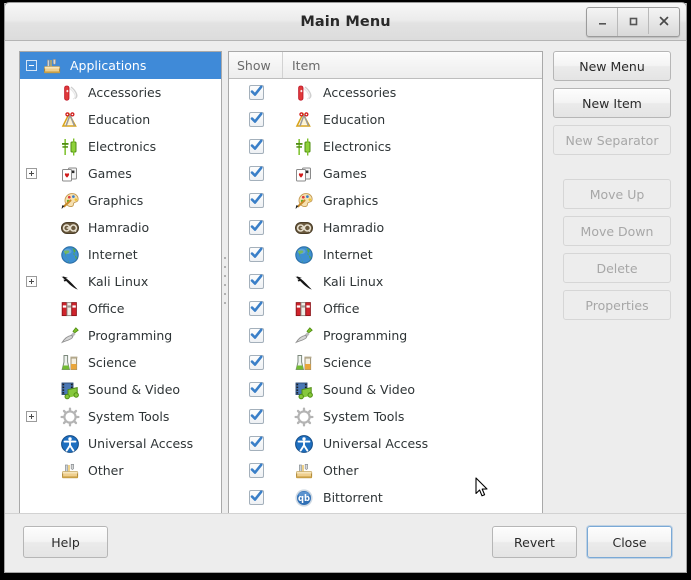 The image size is (691, 580). Describe the element at coordinates (412, 390) in the screenshot. I see `item-cell: Sound & Video` at that location.